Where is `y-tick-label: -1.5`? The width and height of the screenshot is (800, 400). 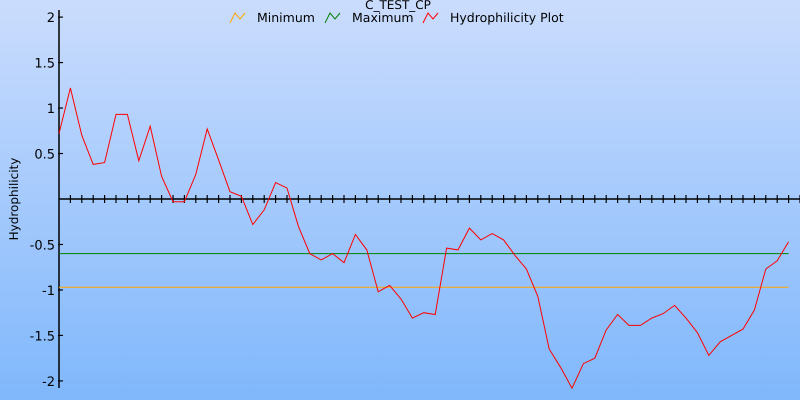 y-tick-label: -1.5 is located at coordinates (42, 336).